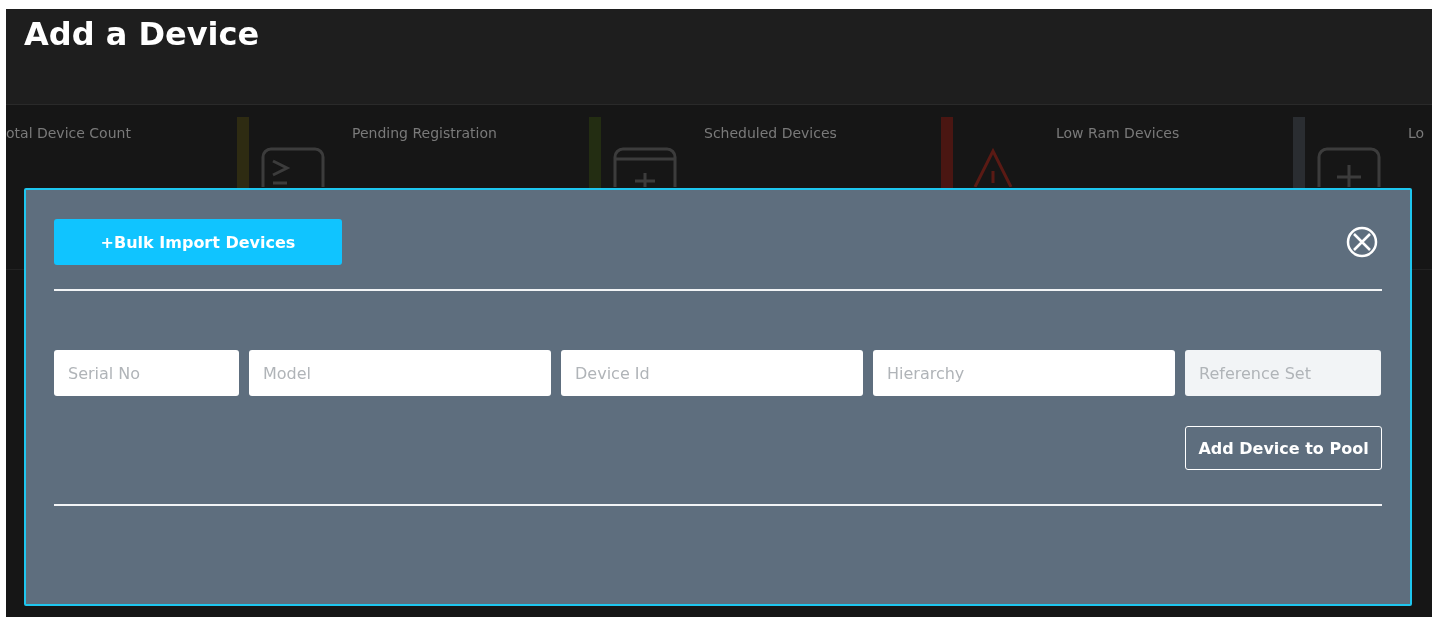 Image resolution: width=1440 pixels, height=617 pixels. Describe the element at coordinates (142, 34) in the screenshot. I see `page-title: Add a Device` at that location.